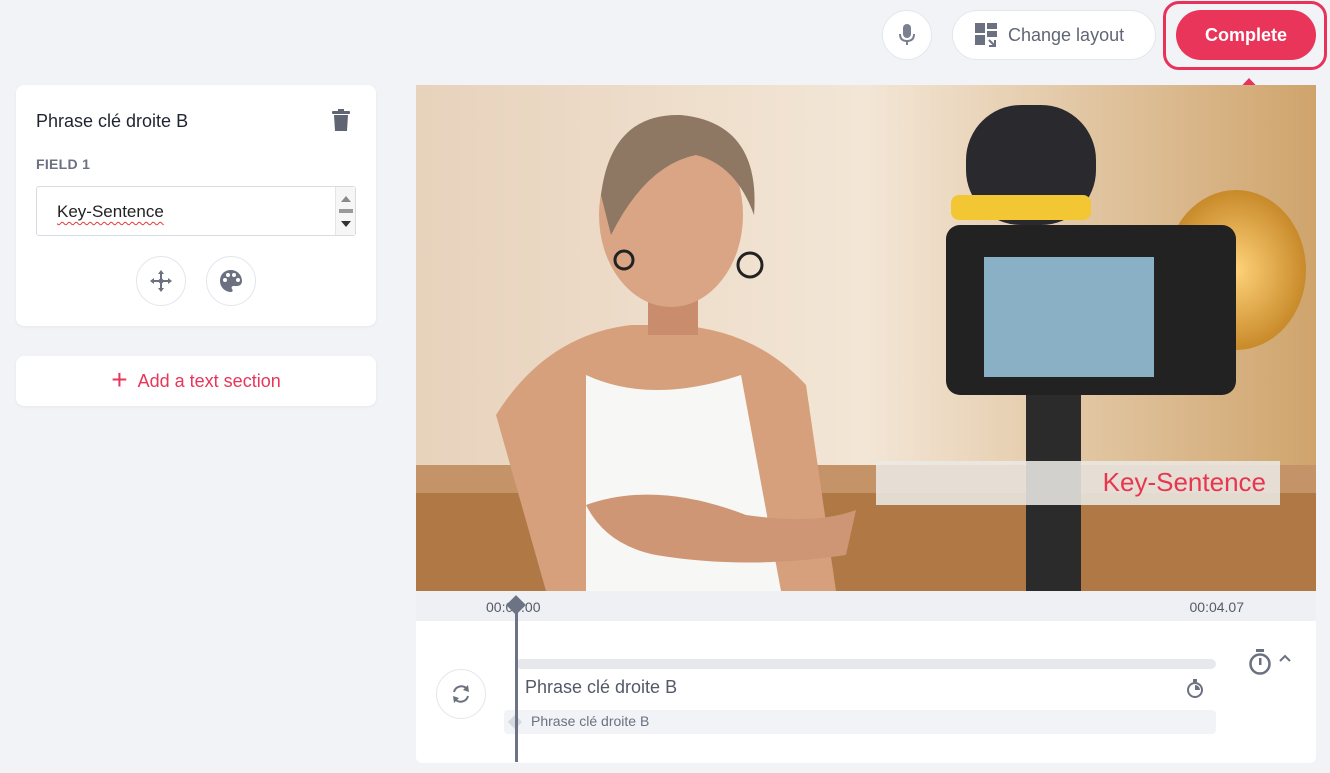  What do you see at coordinates (866, 606) in the screenshot?
I see `time-ruler: 00:00.00 00:04.07` at bounding box center [866, 606].